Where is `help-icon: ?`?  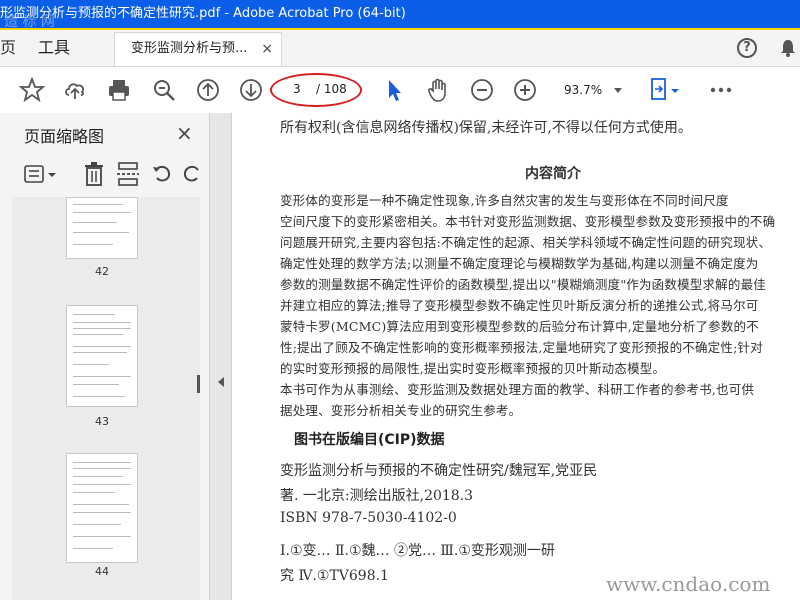
help-icon: ? is located at coordinates (747, 48).